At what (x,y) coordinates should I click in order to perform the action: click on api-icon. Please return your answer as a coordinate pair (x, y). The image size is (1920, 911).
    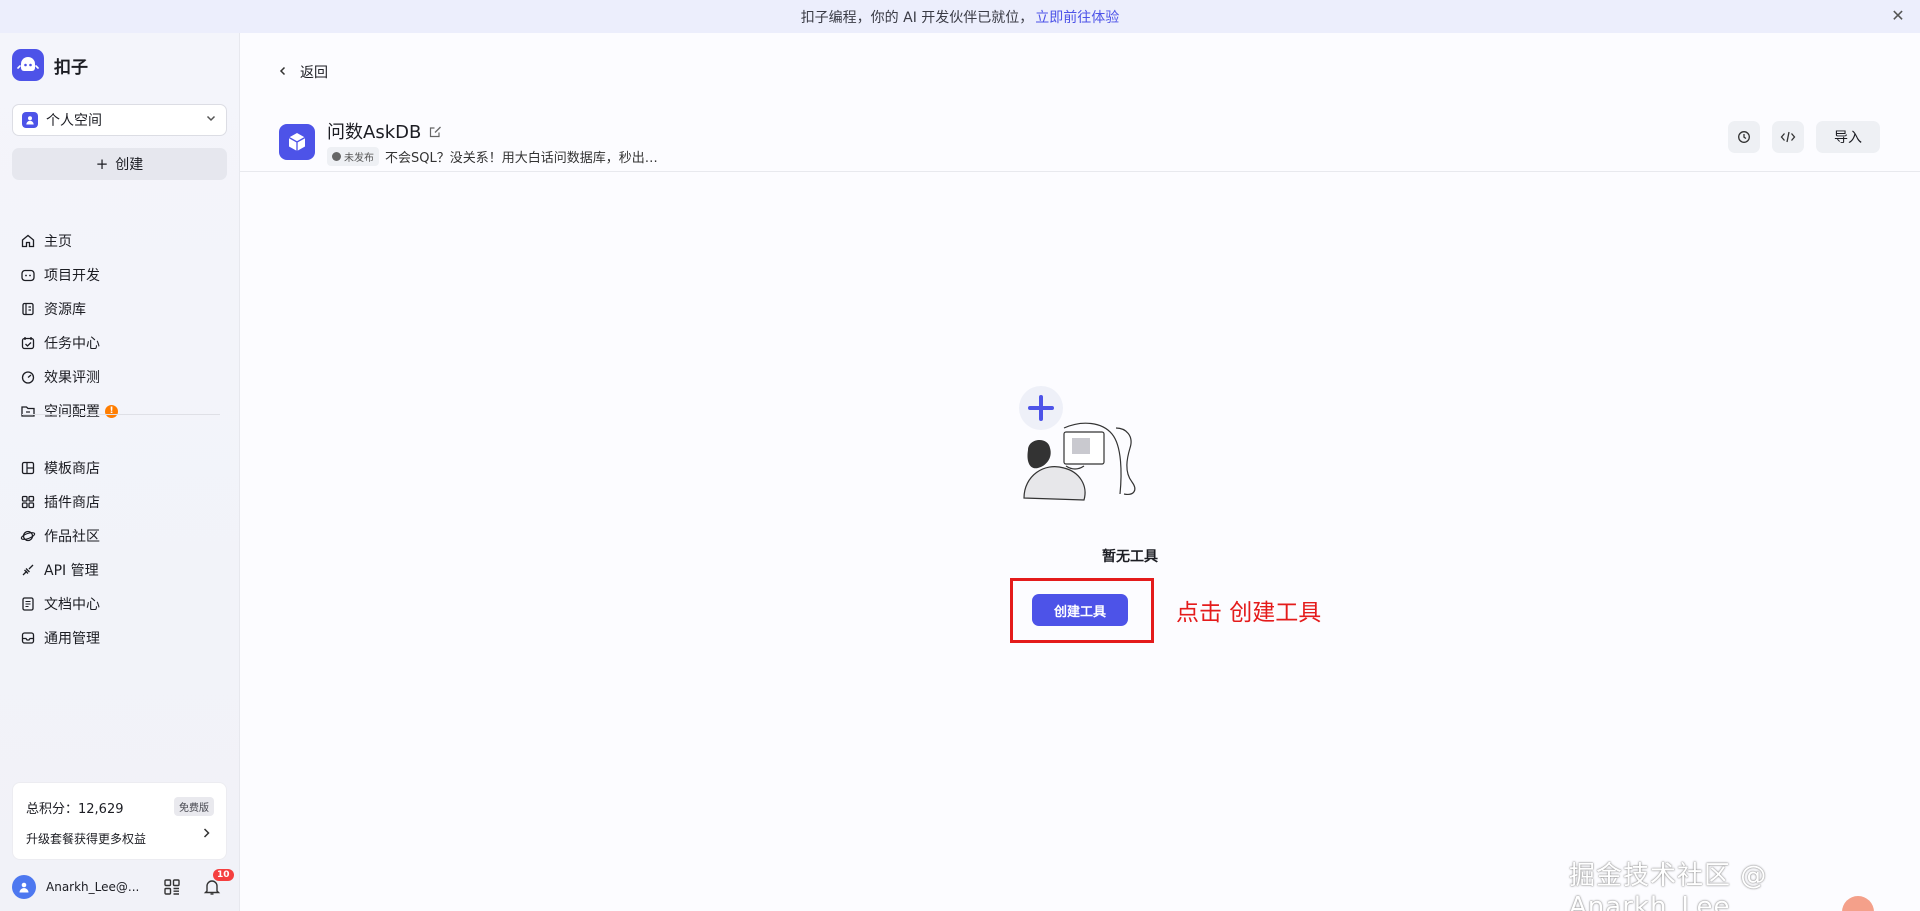
    Looking at the image, I should click on (28, 570).